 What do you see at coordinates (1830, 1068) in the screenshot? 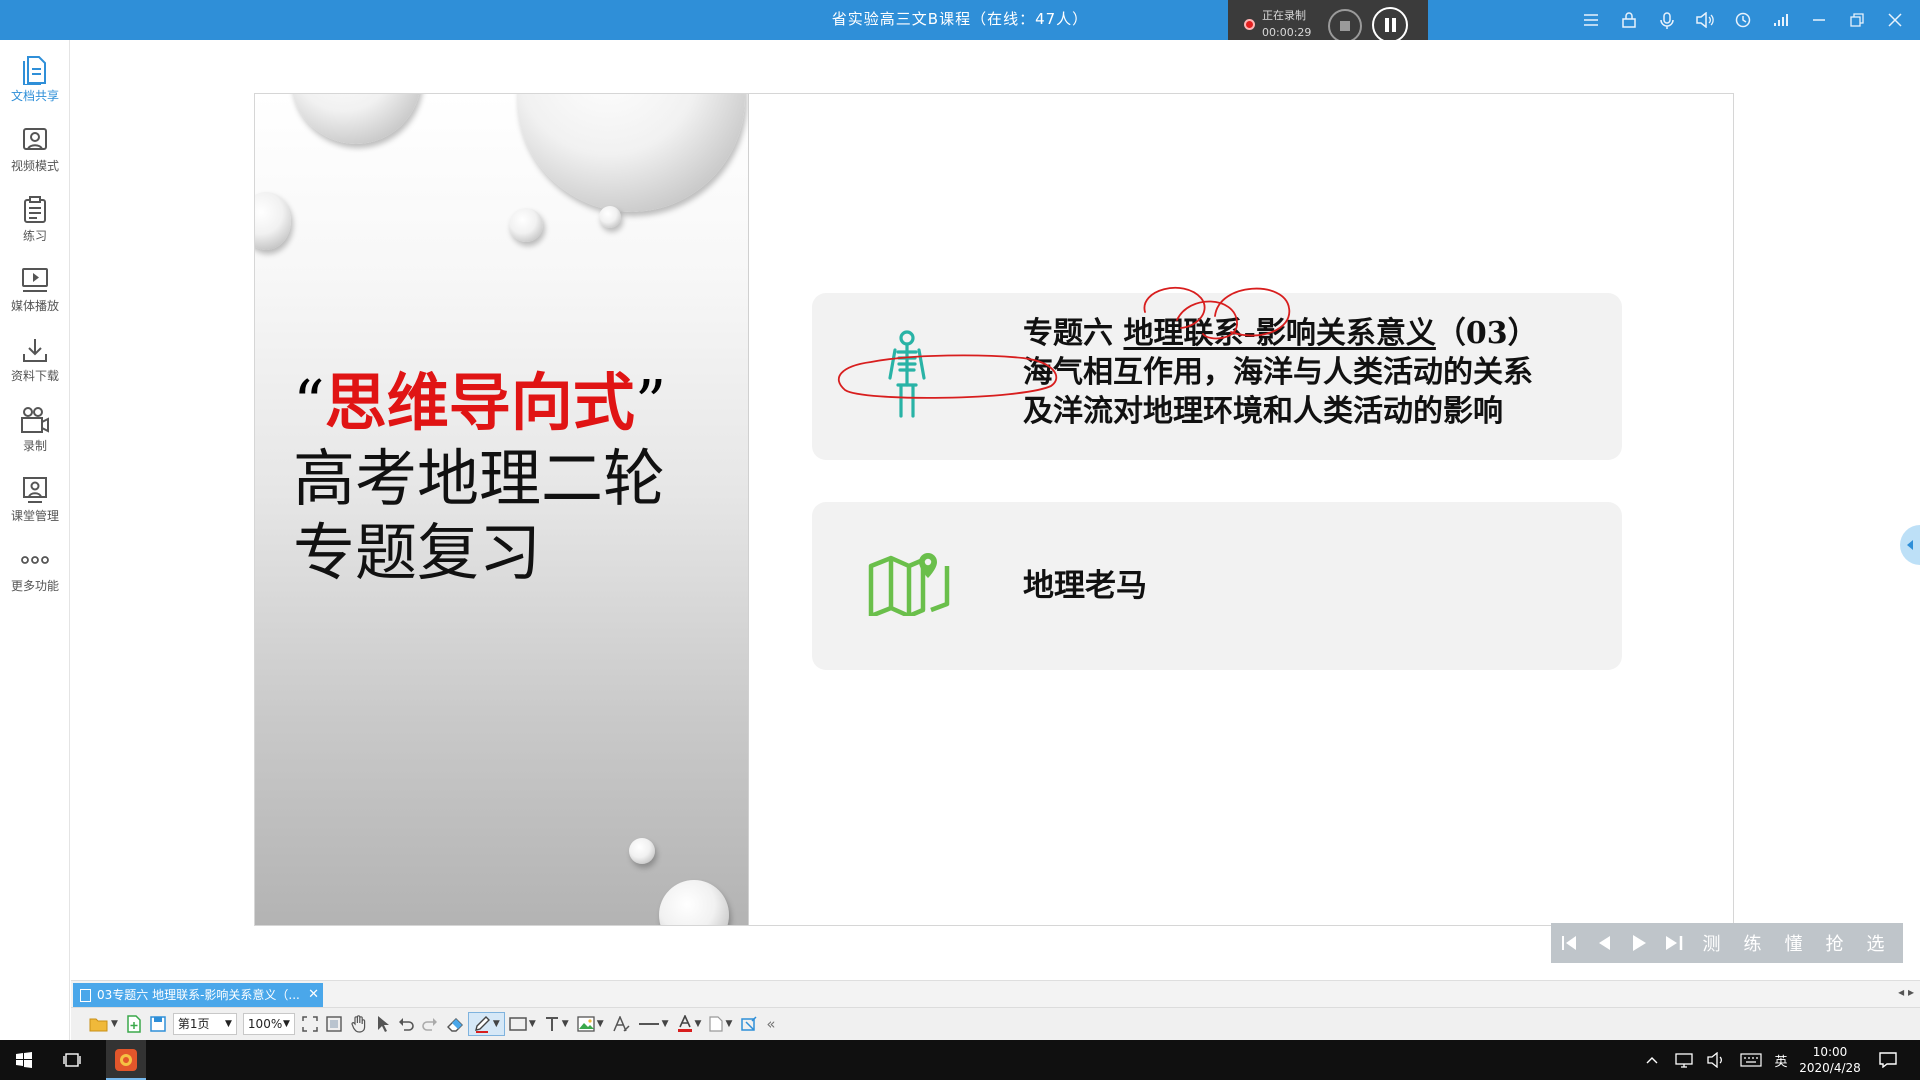
I see `clock-date: 2020/4/28` at bounding box center [1830, 1068].